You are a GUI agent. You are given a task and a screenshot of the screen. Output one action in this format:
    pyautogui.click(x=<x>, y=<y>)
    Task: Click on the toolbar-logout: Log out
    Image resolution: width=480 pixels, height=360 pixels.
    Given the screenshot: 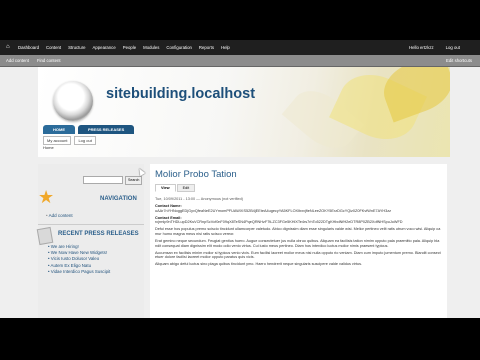 What is the action you would take?
    pyautogui.click(x=453, y=47)
    